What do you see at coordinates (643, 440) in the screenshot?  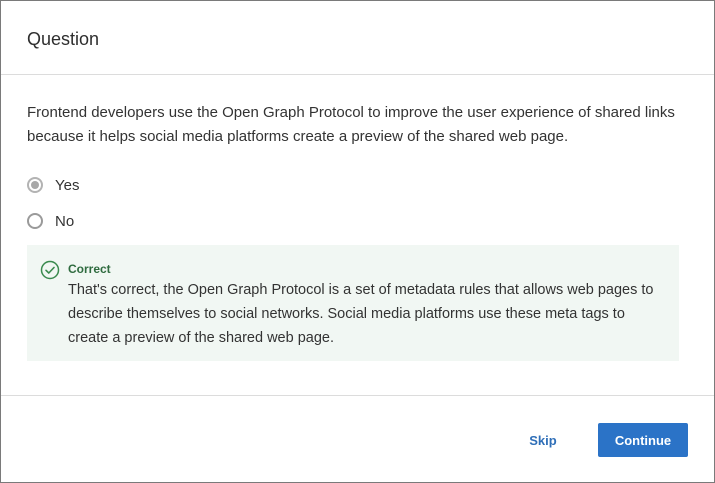 I see `continue-button: Continue` at bounding box center [643, 440].